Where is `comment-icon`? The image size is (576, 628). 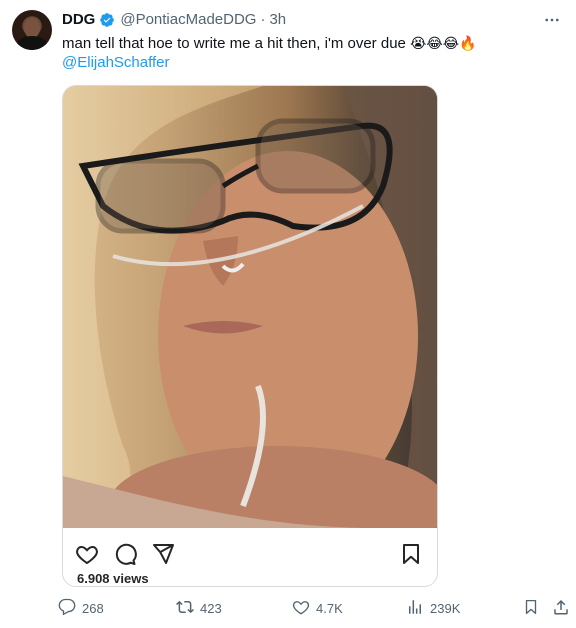
comment-icon is located at coordinates (125, 556).